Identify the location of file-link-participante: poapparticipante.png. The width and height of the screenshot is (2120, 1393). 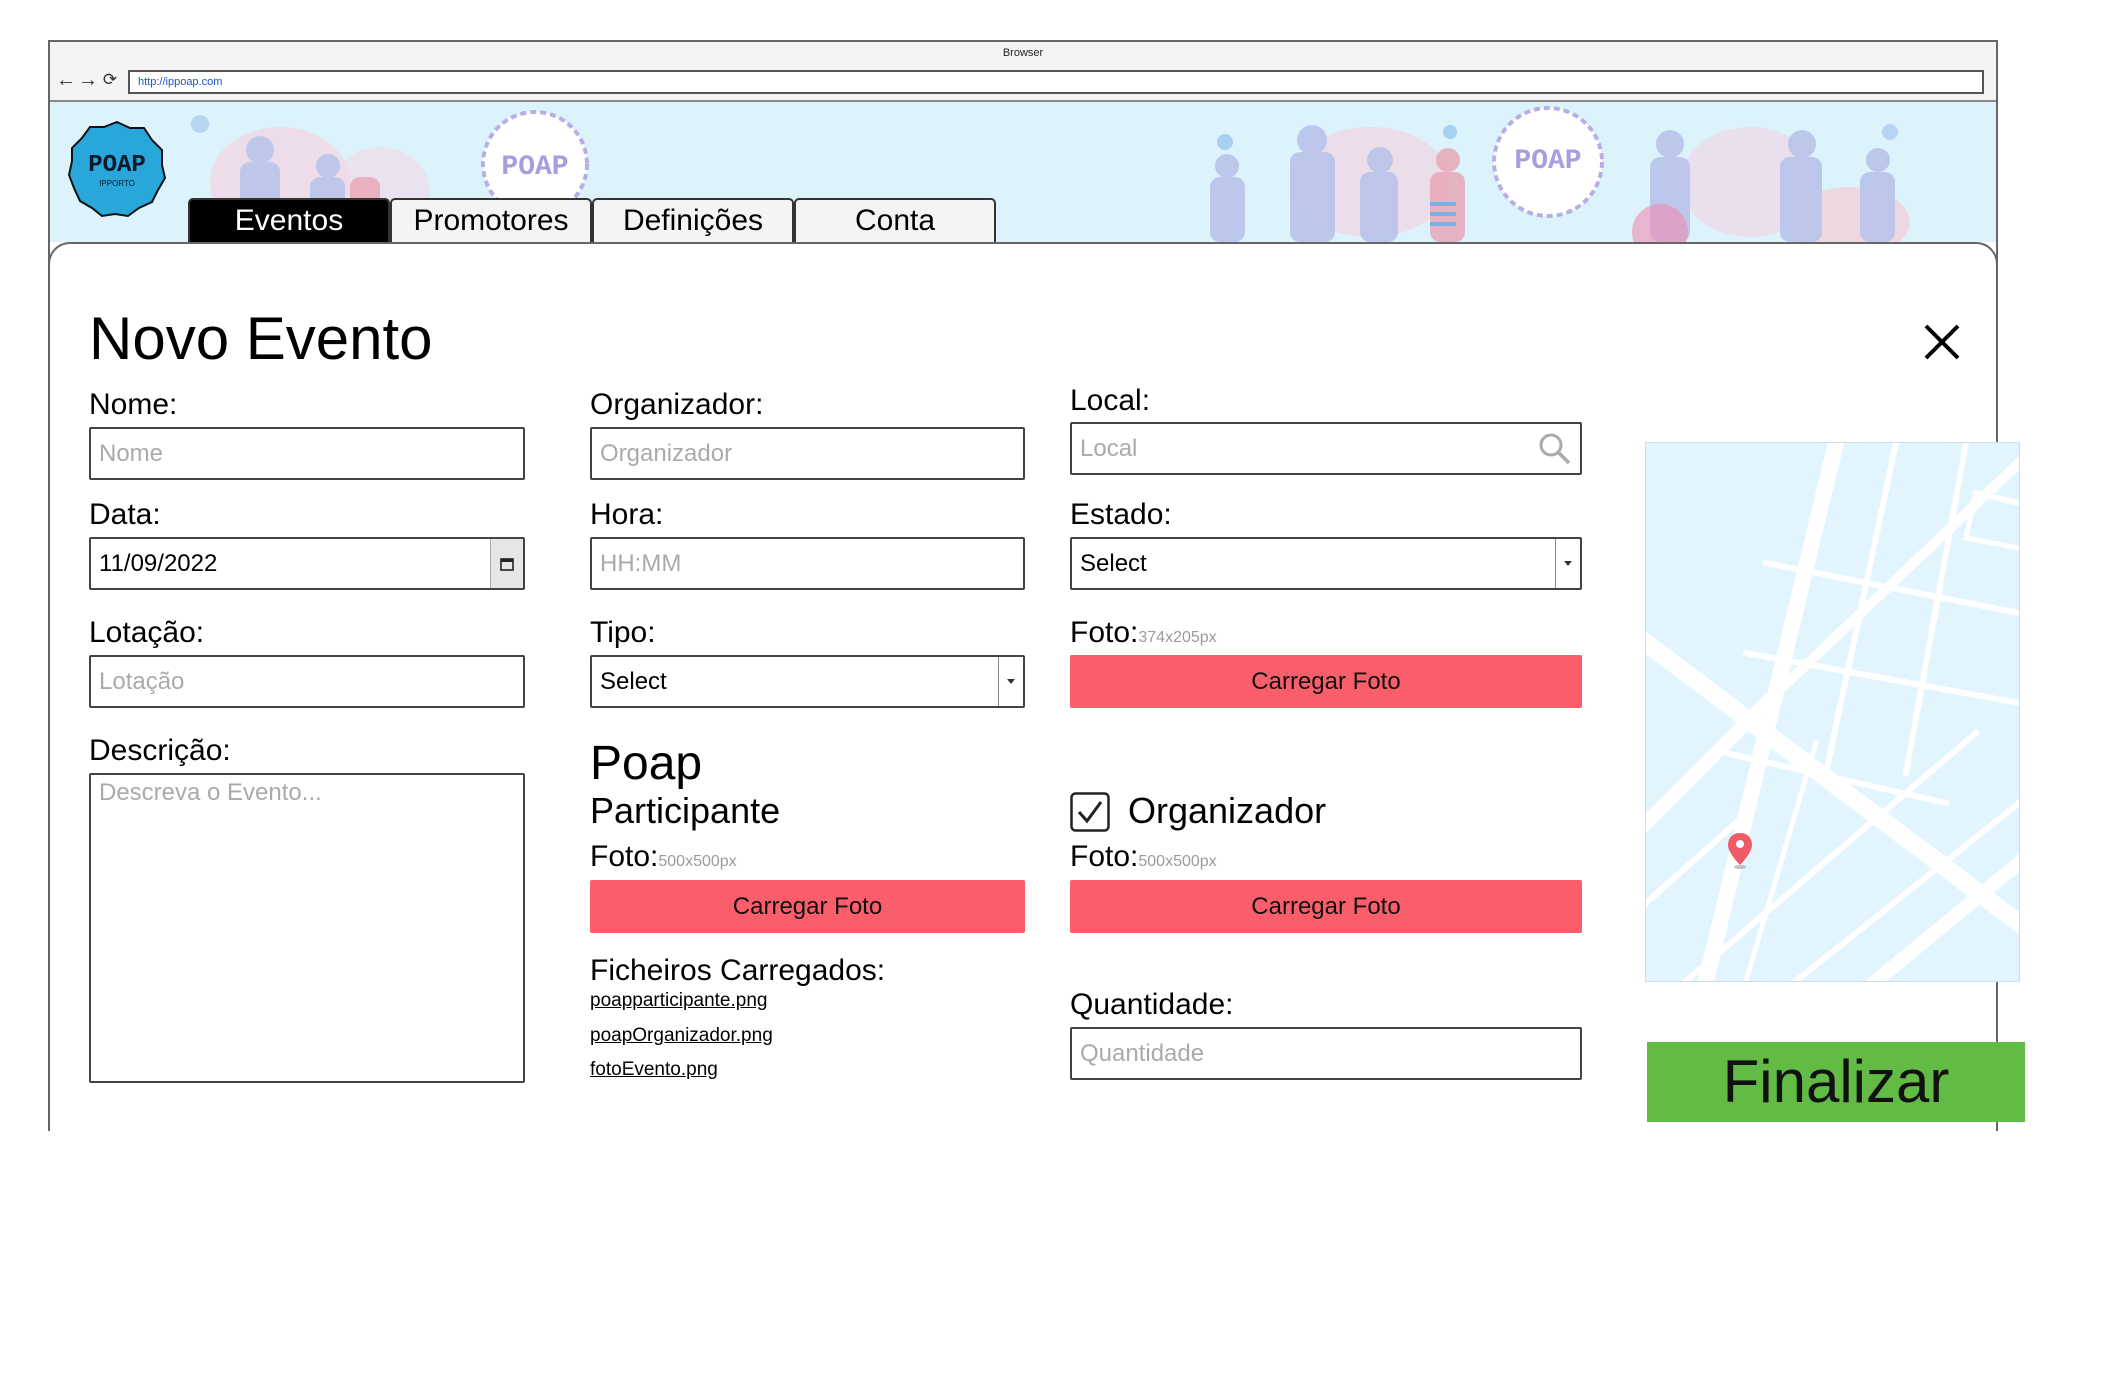
(678, 1001).